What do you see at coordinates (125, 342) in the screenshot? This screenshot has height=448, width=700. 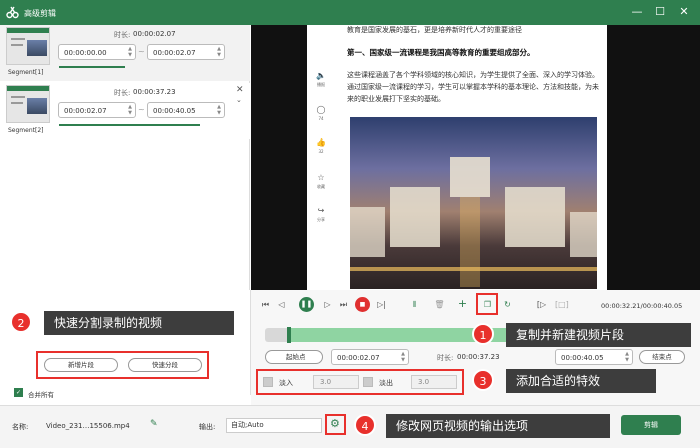 I see `left-action-panel` at bounding box center [125, 342].